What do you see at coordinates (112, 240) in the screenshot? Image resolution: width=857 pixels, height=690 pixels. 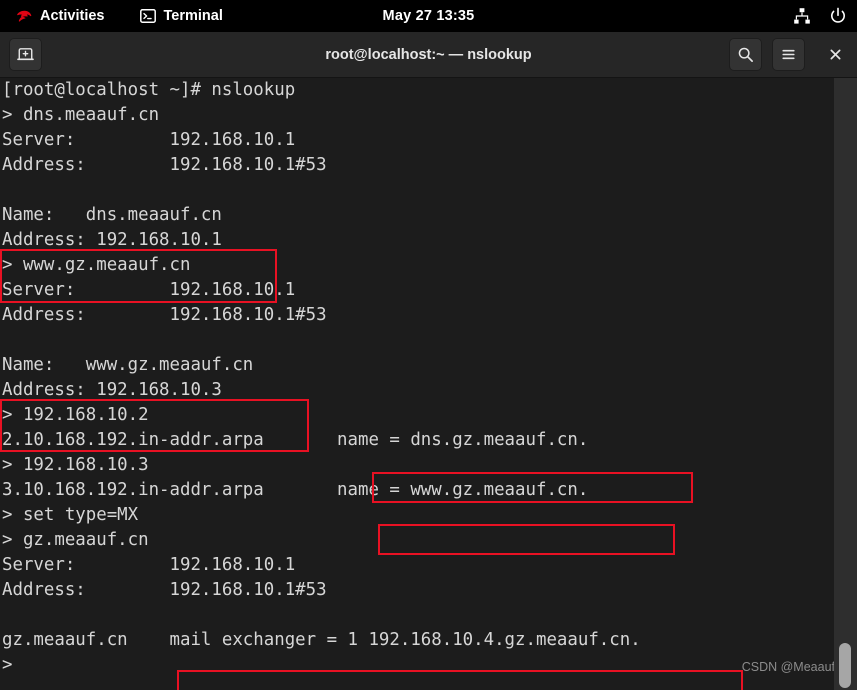 I see `terminal-line: Address: 192.168.10.1` at bounding box center [112, 240].